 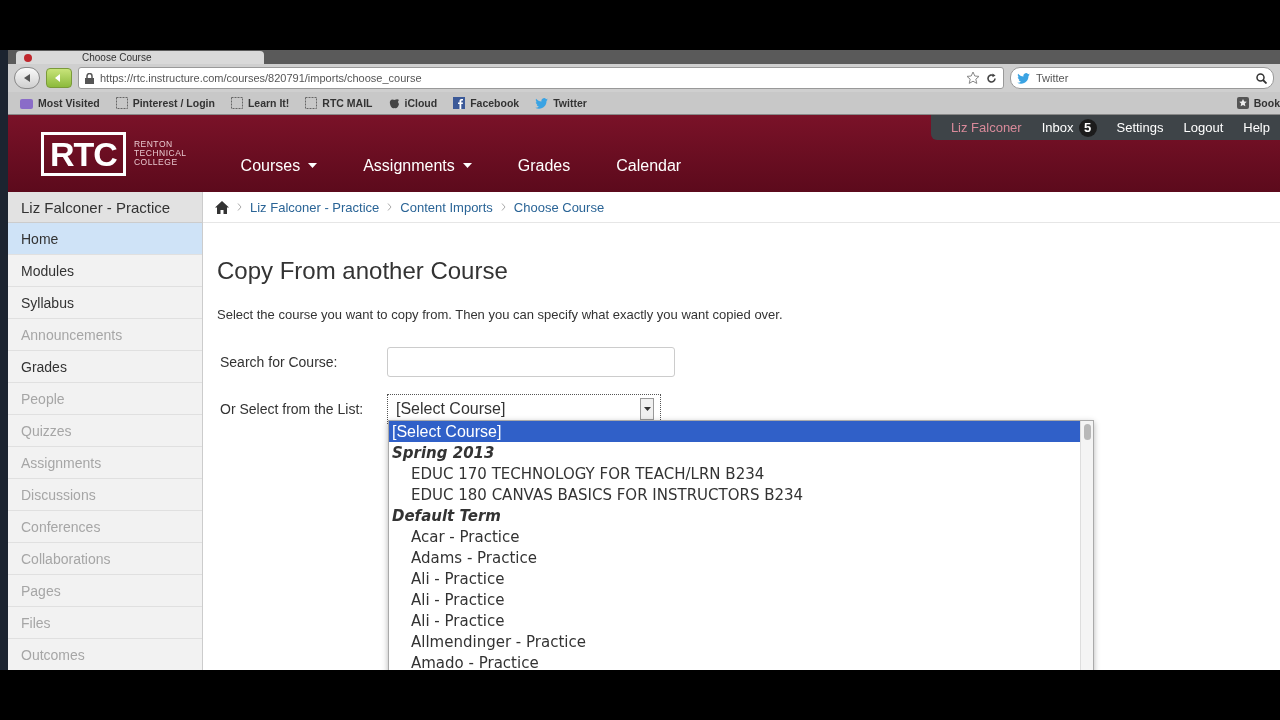 What do you see at coordinates (417, 165) in the screenshot?
I see `nav-menu-item: Assignments` at bounding box center [417, 165].